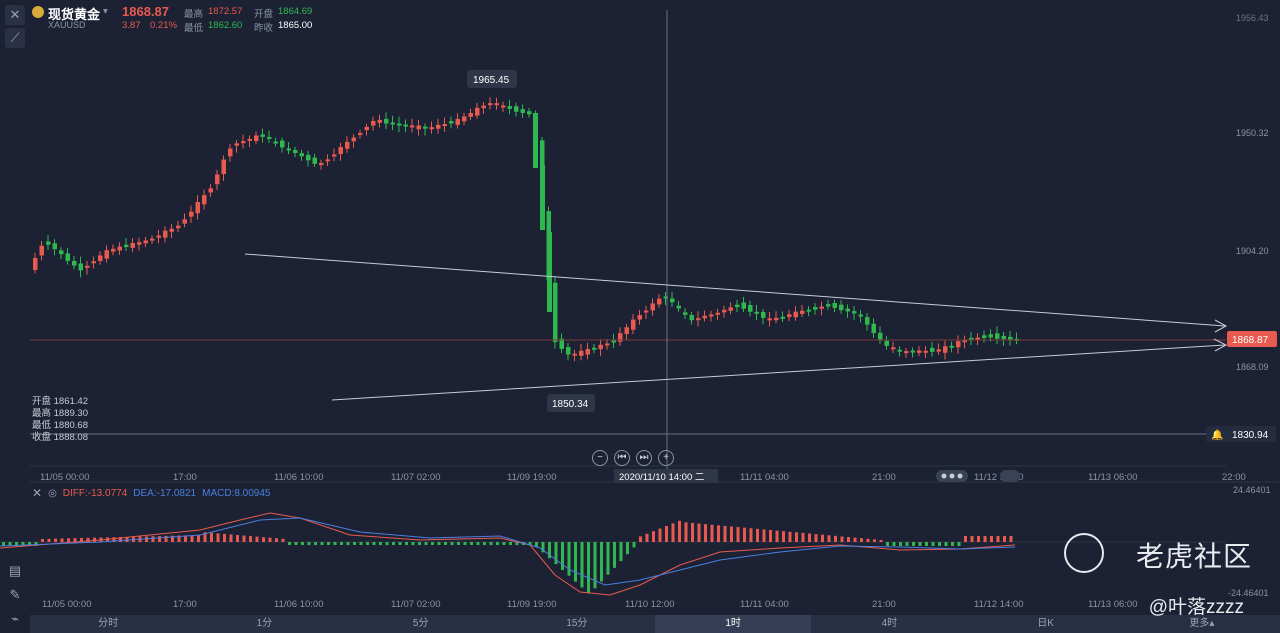 This screenshot has height=633, width=1280. Describe the element at coordinates (1046, 624) in the screenshot. I see `tab-timeframe: 日K` at that location.